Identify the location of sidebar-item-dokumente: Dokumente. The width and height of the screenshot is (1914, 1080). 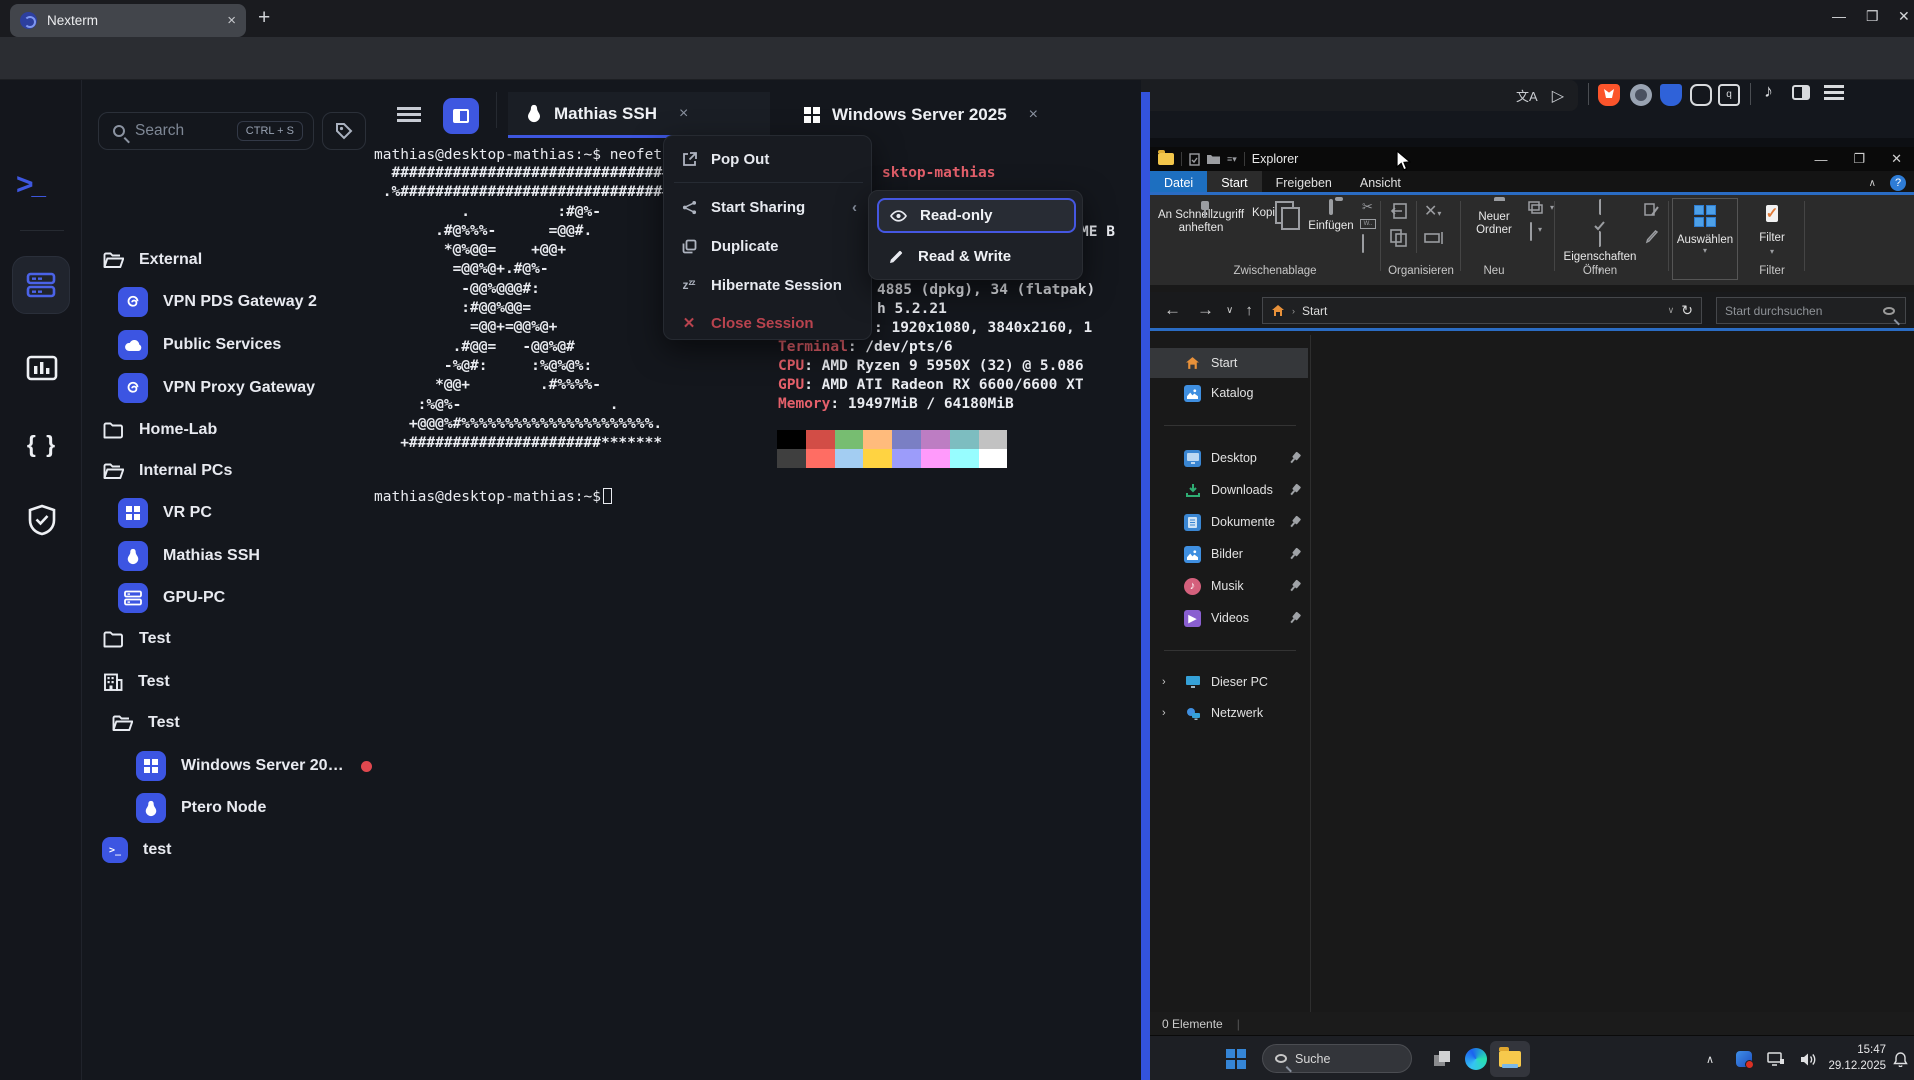
(1229, 522).